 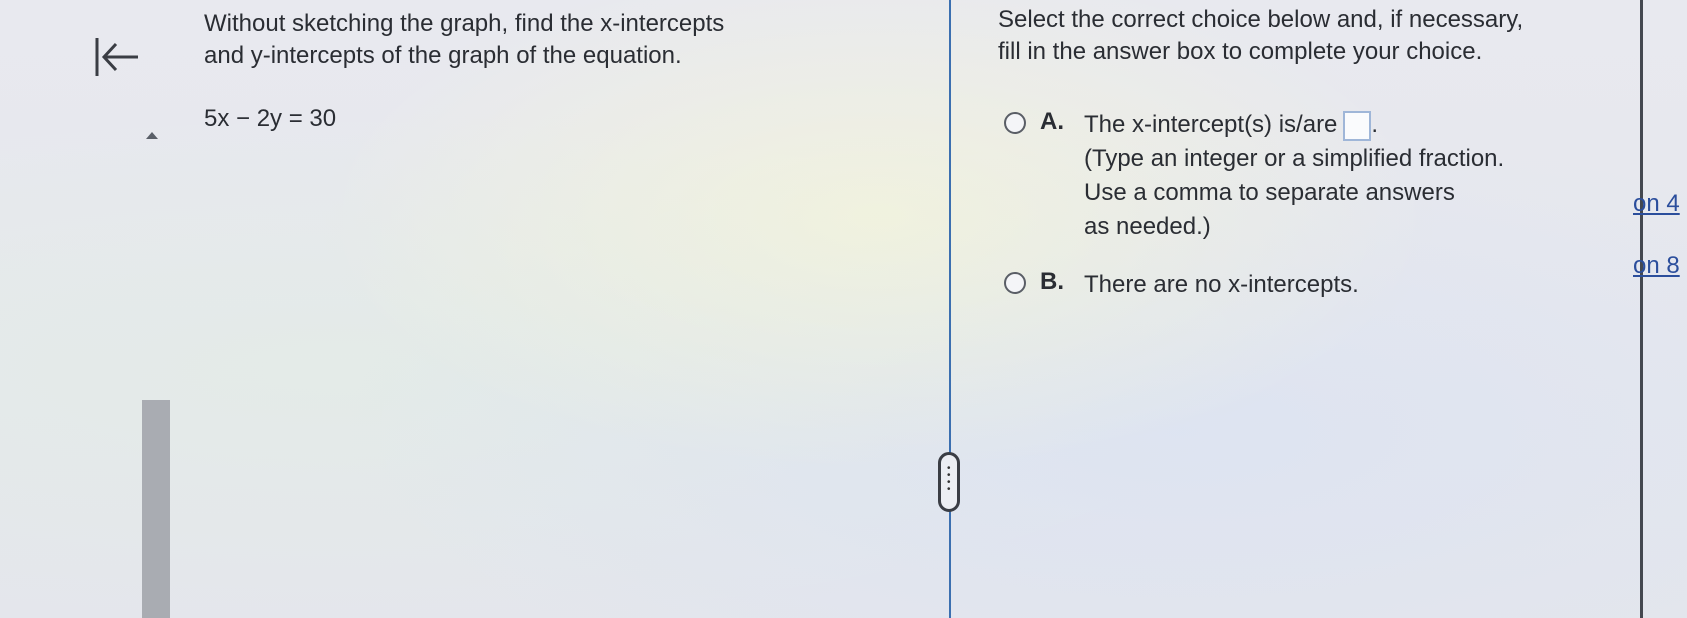 What do you see at coordinates (1357, 125) in the screenshot?
I see `x-intercept-answer-box` at bounding box center [1357, 125].